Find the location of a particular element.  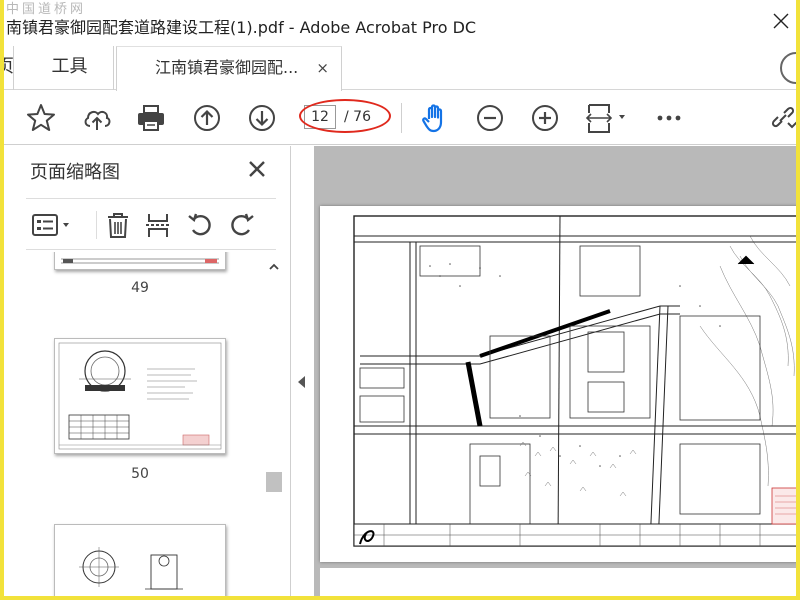

highlight-oval is located at coordinates (345, 116).